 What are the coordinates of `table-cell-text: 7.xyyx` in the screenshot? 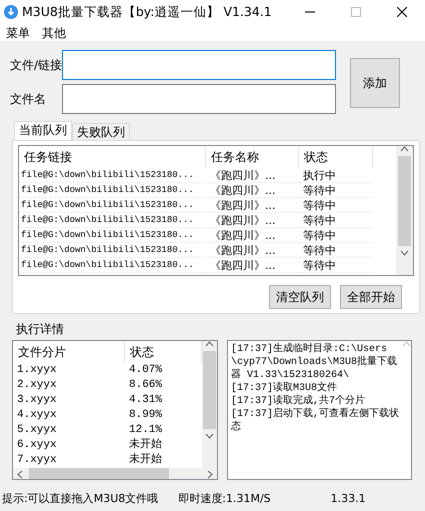 It's located at (37, 460).